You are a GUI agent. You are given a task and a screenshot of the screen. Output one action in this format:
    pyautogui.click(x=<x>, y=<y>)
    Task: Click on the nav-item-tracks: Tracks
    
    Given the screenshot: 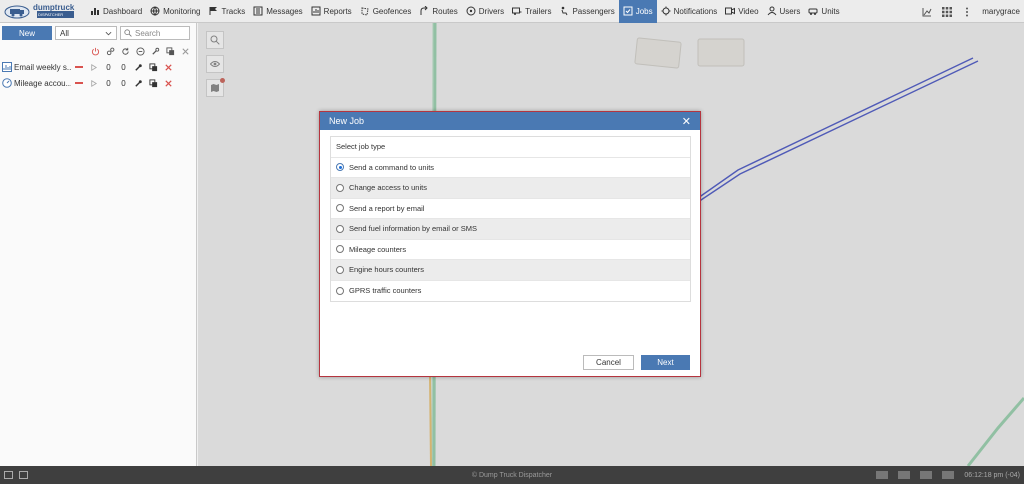 What is the action you would take?
    pyautogui.click(x=227, y=11)
    